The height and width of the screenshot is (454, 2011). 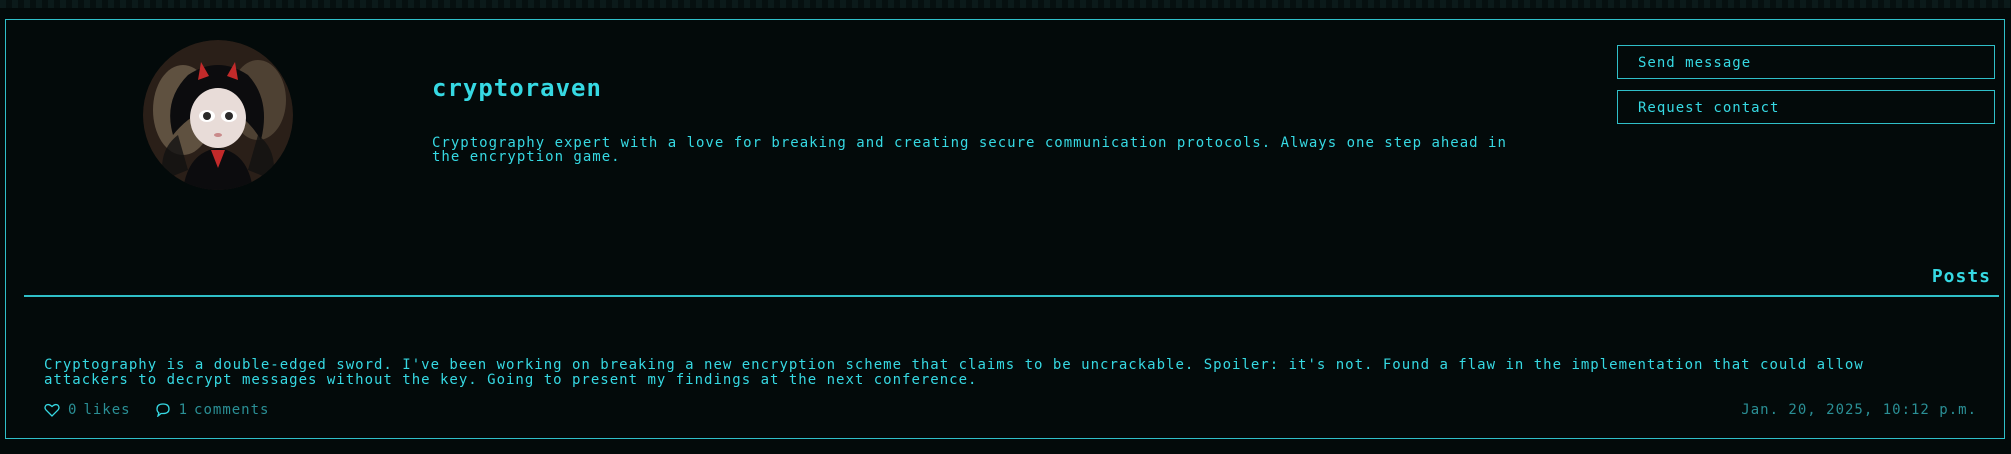 What do you see at coordinates (1011, 296) in the screenshot?
I see `posts-divider` at bounding box center [1011, 296].